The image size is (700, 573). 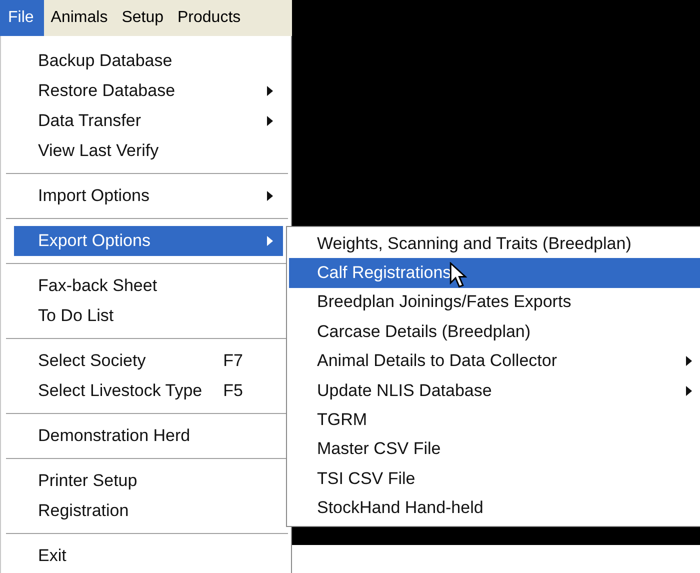 I want to click on menu-item: To Do List, so click(x=148, y=316).